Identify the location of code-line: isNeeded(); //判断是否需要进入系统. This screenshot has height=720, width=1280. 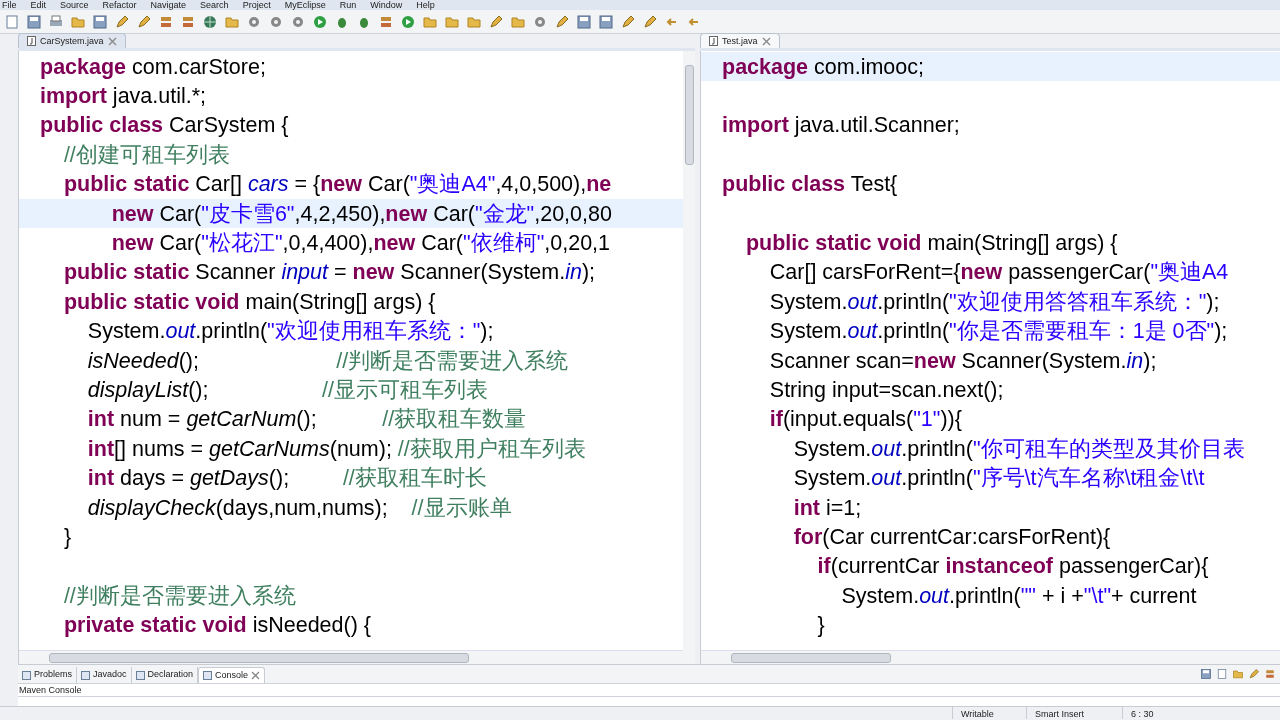
(327, 360).